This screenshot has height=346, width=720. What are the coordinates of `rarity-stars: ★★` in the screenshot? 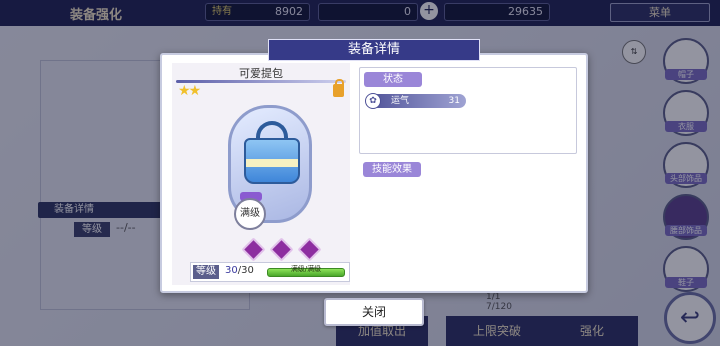 It's located at (189, 91).